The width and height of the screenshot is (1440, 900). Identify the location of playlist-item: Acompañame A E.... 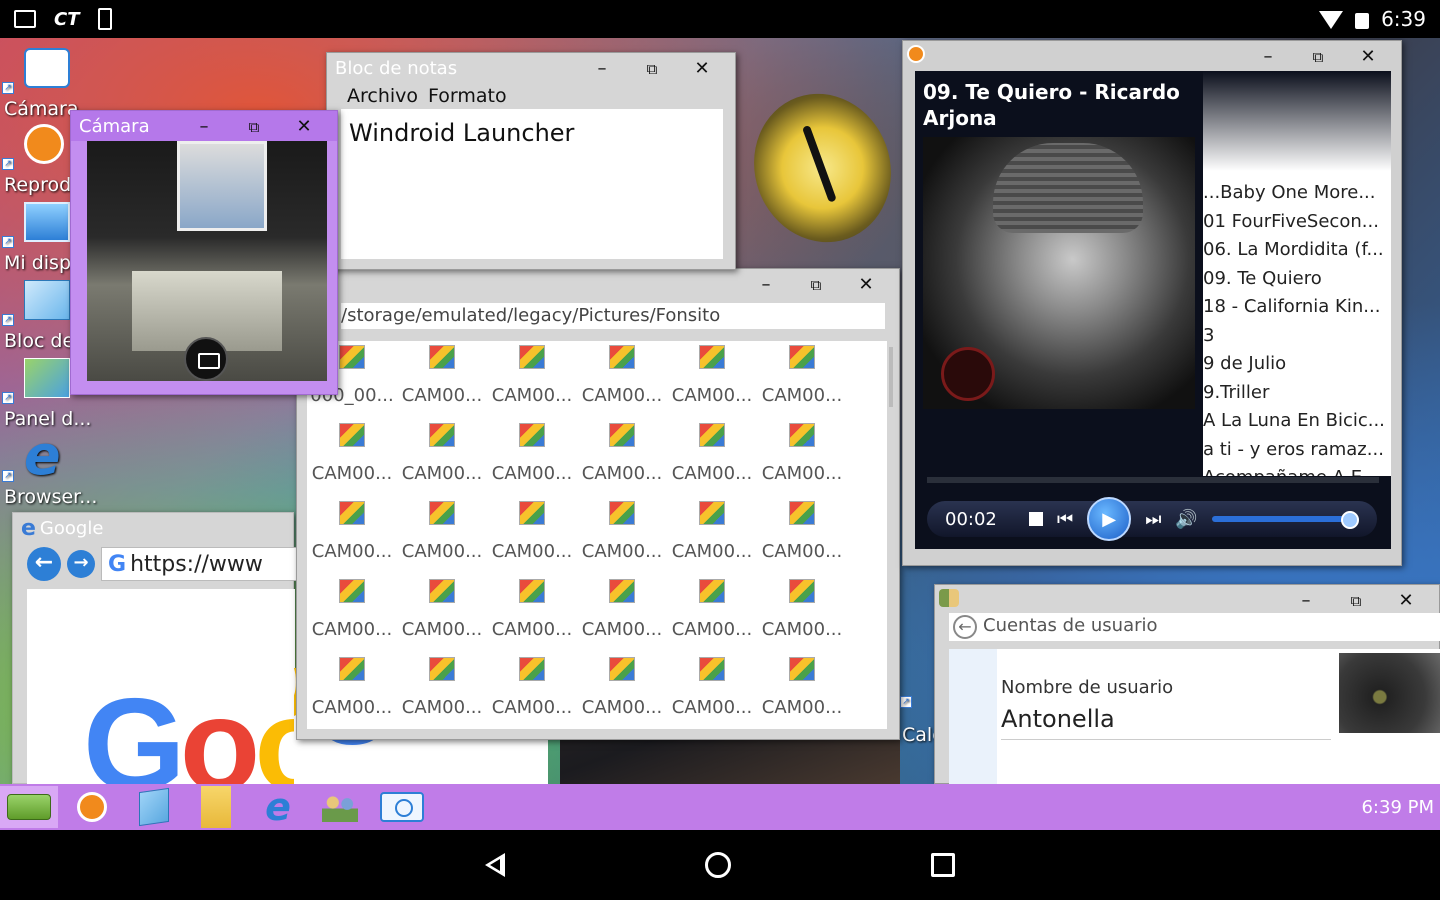
(1297, 470).